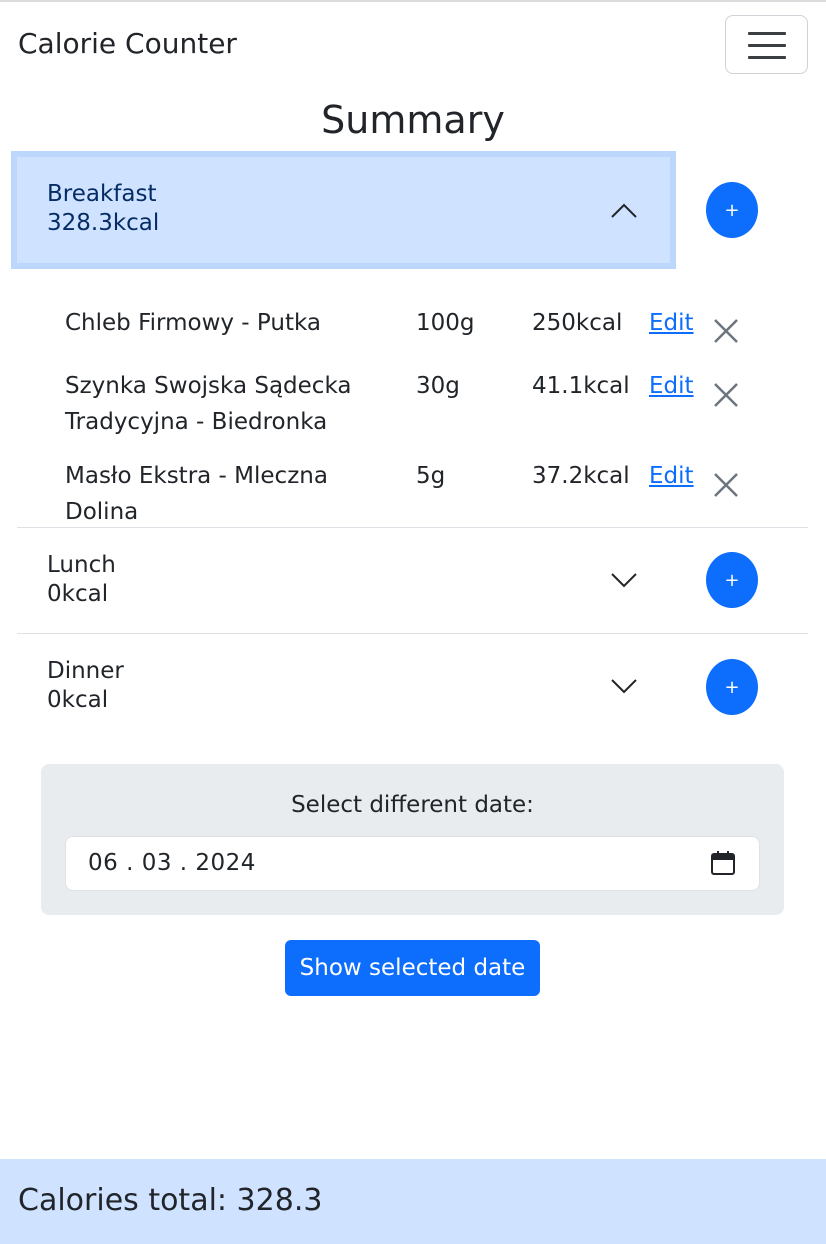 This screenshot has width=826, height=1244. Describe the element at coordinates (445, 323) in the screenshot. I see `food-item-quantity: 100g` at that location.